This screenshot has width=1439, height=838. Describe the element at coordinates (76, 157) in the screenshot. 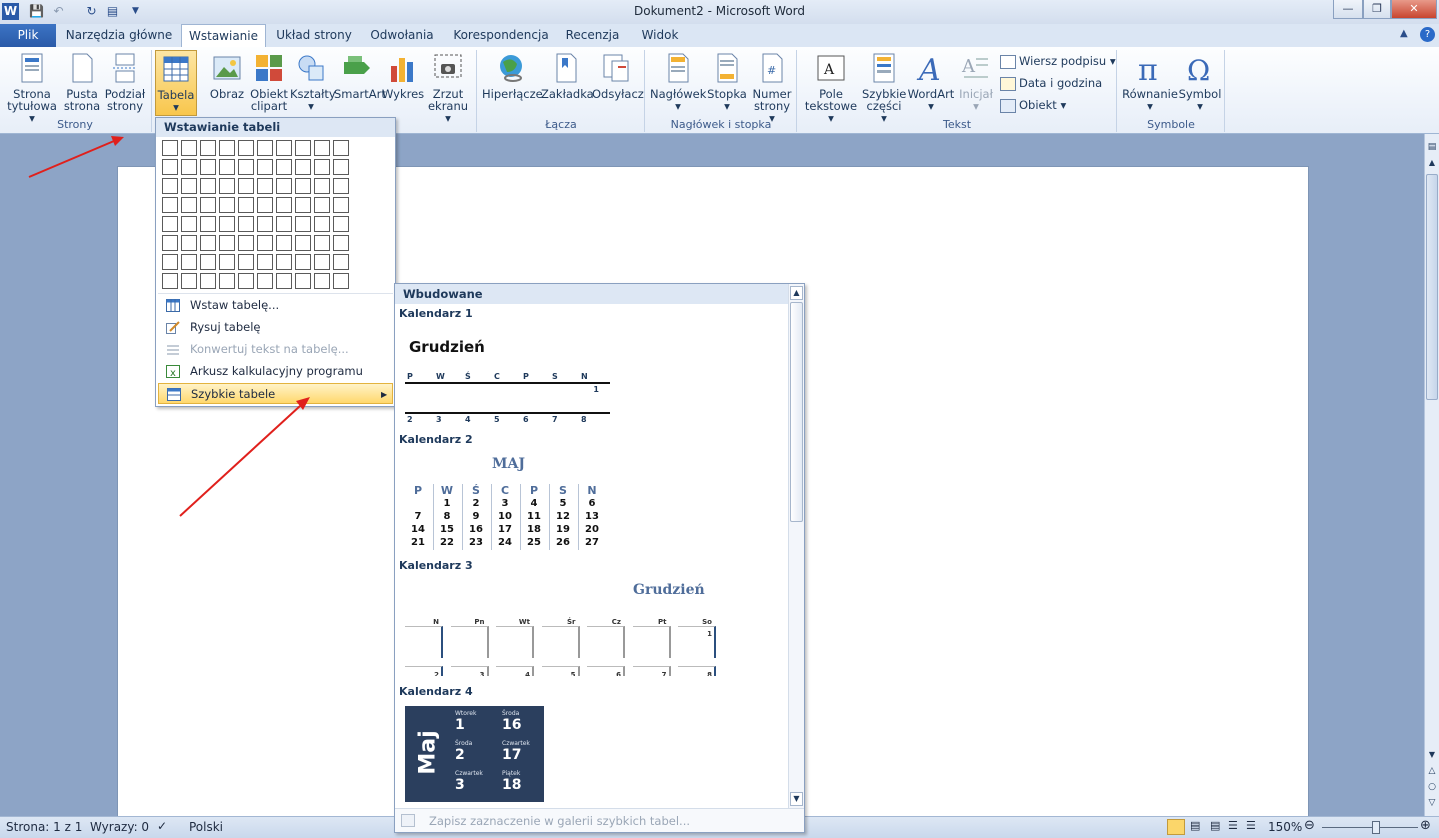

I see `arrow-to-table-button` at that location.